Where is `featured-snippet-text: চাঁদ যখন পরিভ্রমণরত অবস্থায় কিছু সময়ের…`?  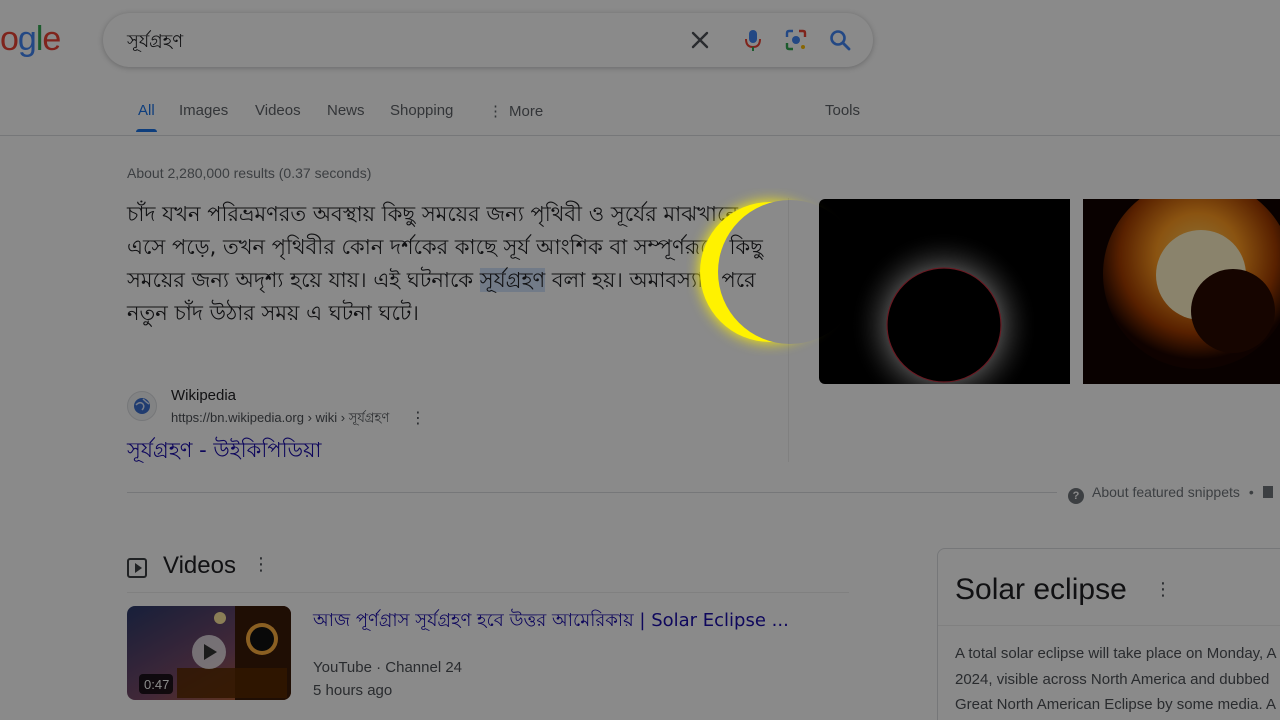
featured-snippet-text: চাঁদ যখন পরিভ্রমণরত অবস্থায় কিছু সময়ের… is located at coordinates (447, 264).